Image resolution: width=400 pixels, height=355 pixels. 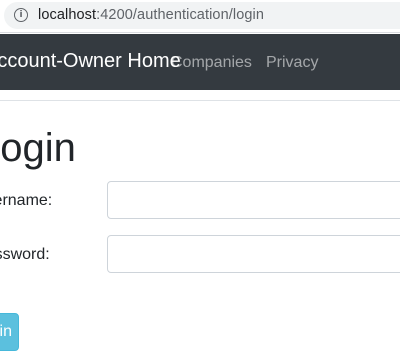 I want to click on nav-link-privacy: Privacy, so click(x=292, y=63).